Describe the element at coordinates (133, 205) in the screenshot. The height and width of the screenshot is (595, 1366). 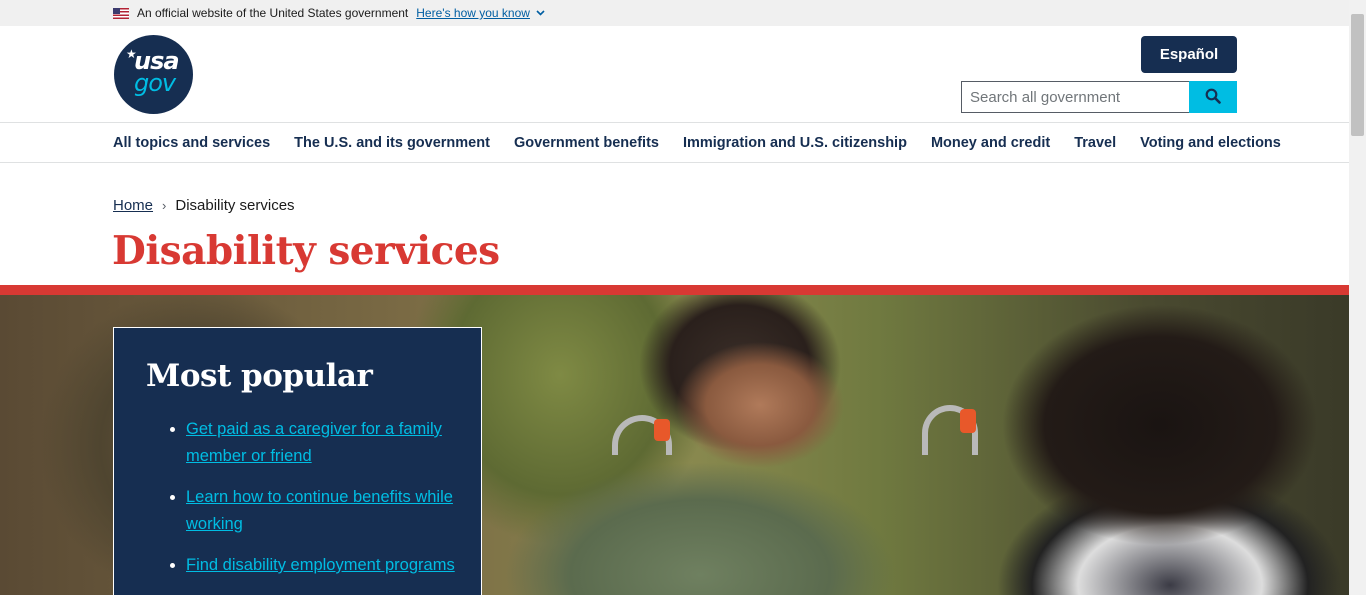
I see `breadcrumb-home-link: Home` at that location.